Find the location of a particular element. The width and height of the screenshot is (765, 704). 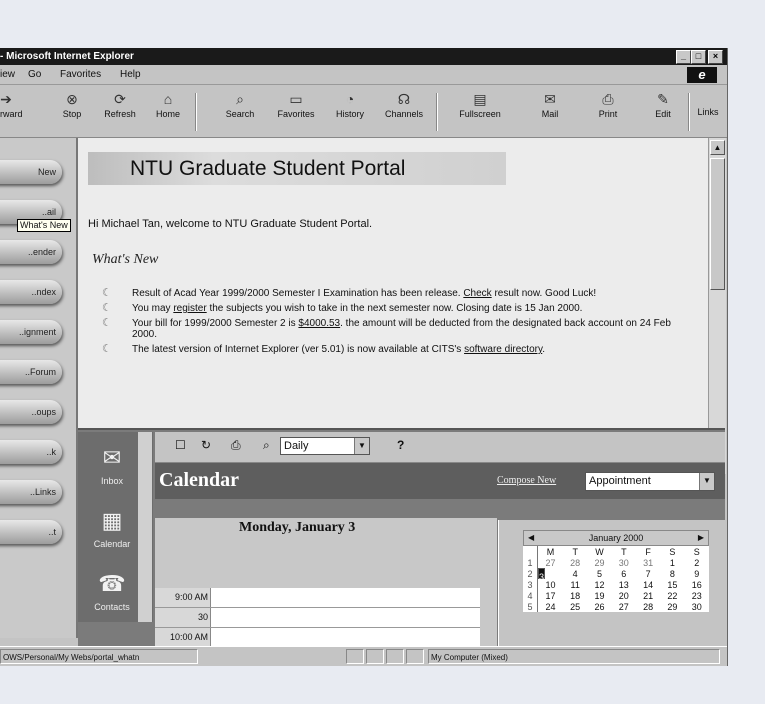

sidebar-item-t: ..t is located at coordinates (31, 532).